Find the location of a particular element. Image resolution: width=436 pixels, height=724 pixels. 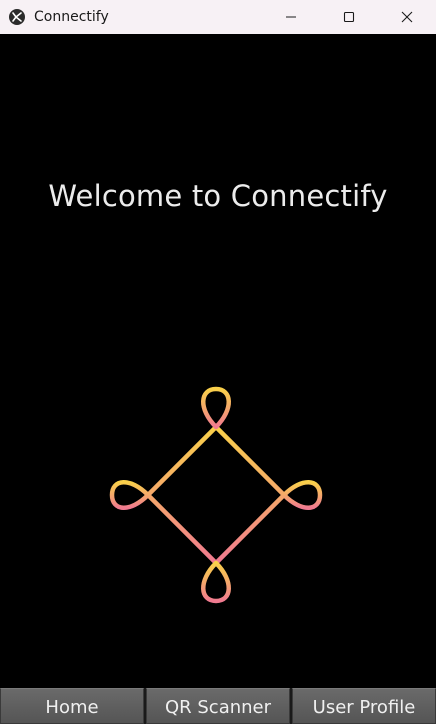

maximize-icon is located at coordinates (349, 17).